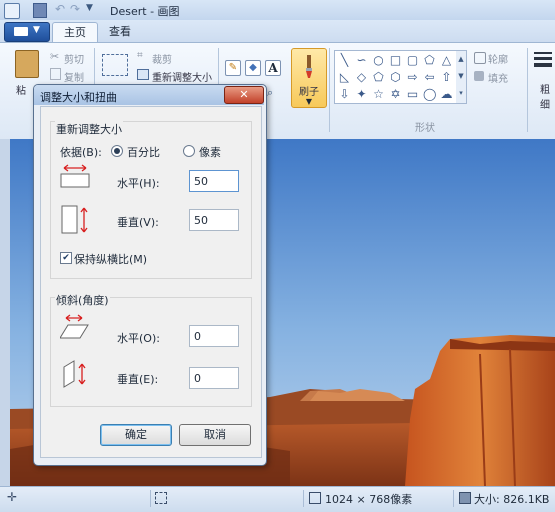 This screenshot has width=555, height=512. What do you see at coordinates (446, 94) in the screenshot?
I see `cloud-callout-shape-icon: ☁` at bounding box center [446, 94].